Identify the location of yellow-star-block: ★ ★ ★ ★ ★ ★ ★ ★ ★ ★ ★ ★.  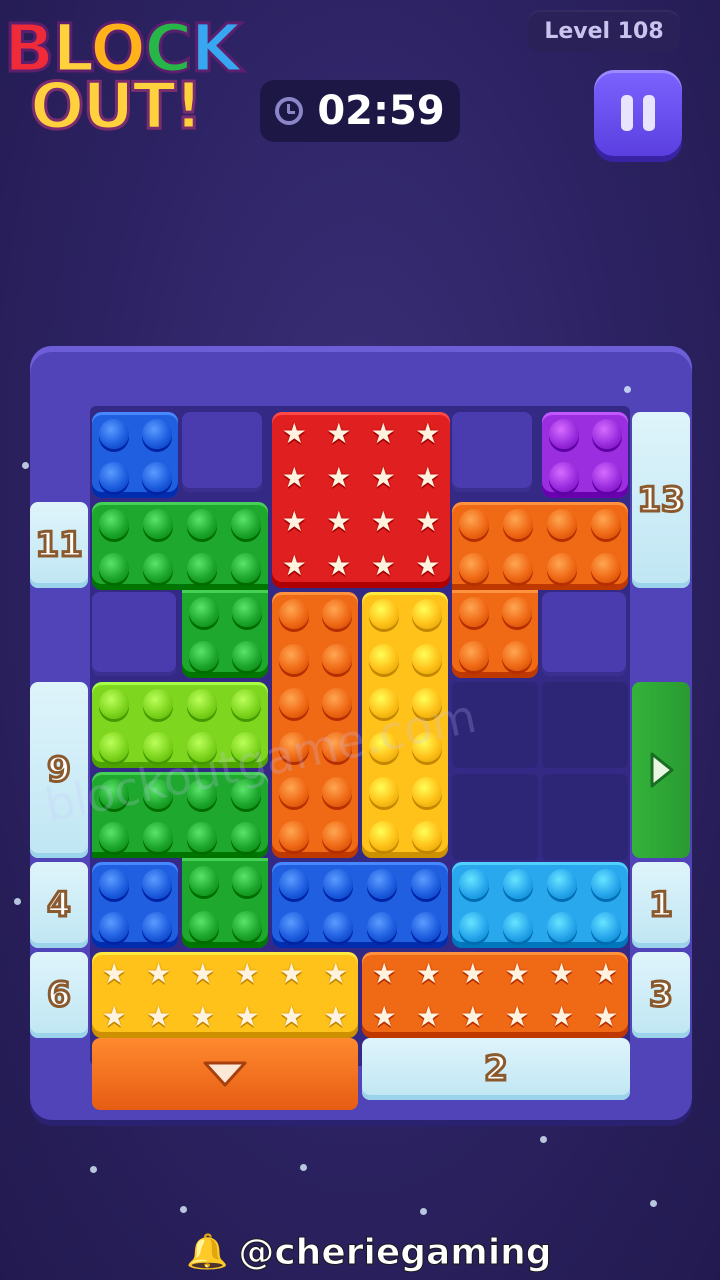
(225, 995).